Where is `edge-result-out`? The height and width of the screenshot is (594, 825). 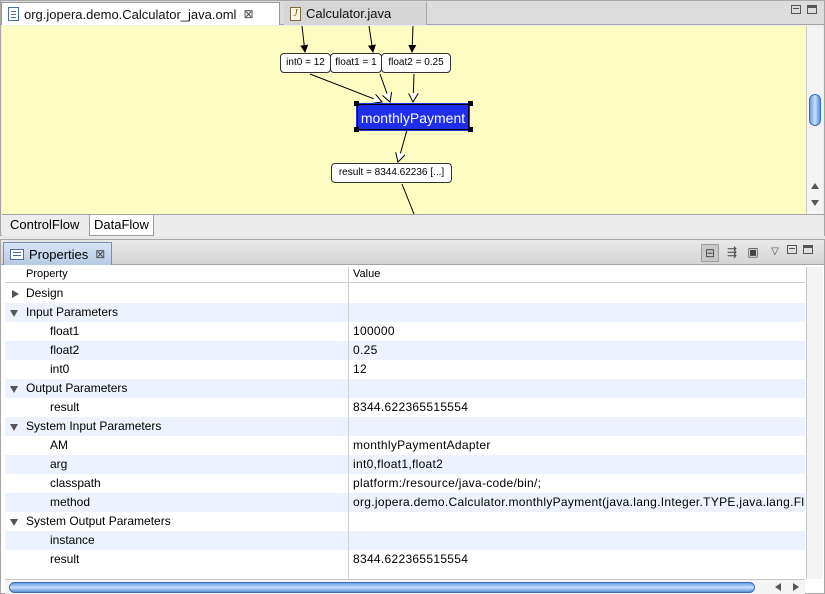
edge-result-out is located at coordinates (408, 198).